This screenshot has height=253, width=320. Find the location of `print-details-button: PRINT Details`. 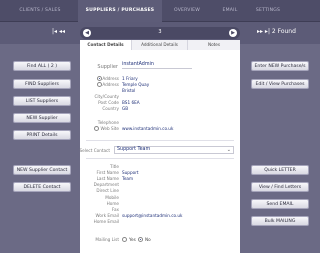

print-details-button: PRINT Details is located at coordinates (42, 135).